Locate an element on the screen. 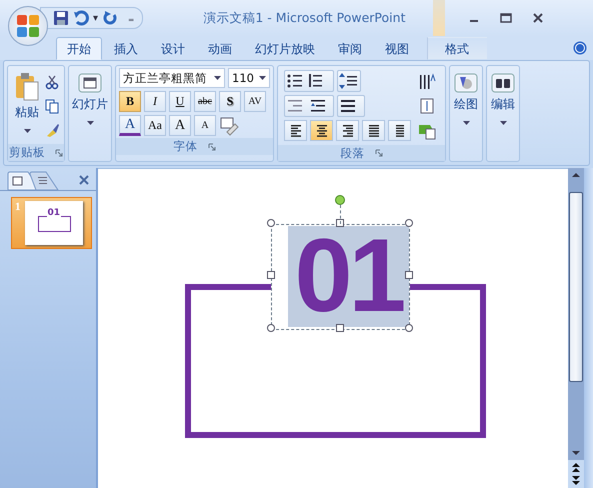  shapes-icon is located at coordinates (466, 83).